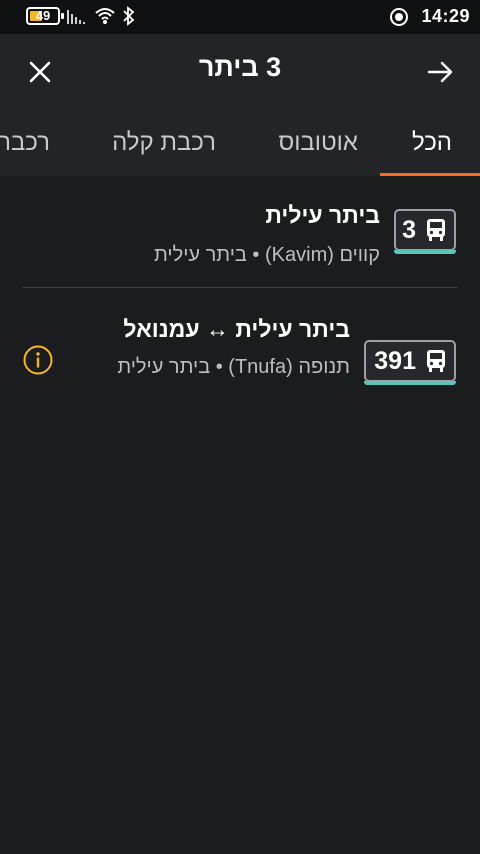  What do you see at coordinates (240, 17) in the screenshot?
I see `status-bar: 49 14:29` at bounding box center [240, 17].